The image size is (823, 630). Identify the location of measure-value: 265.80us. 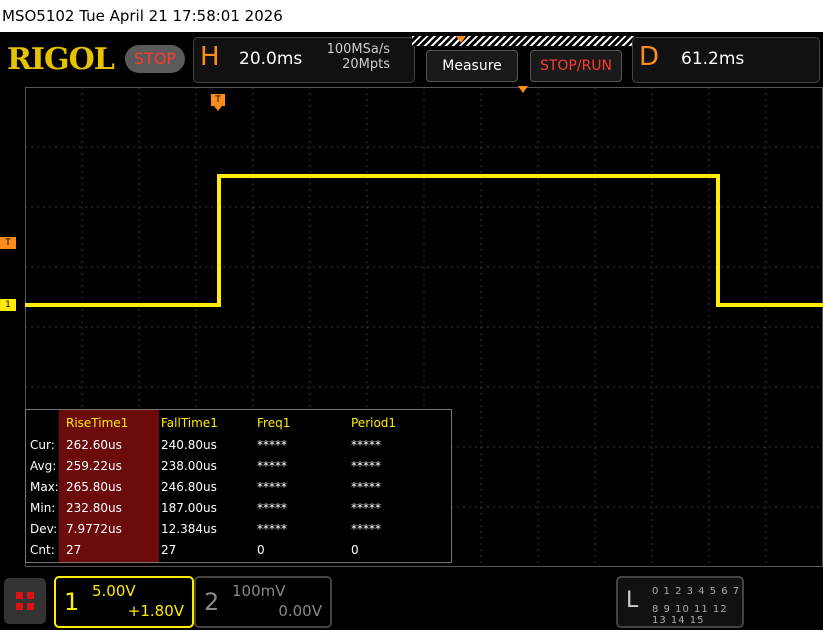
(94, 487).